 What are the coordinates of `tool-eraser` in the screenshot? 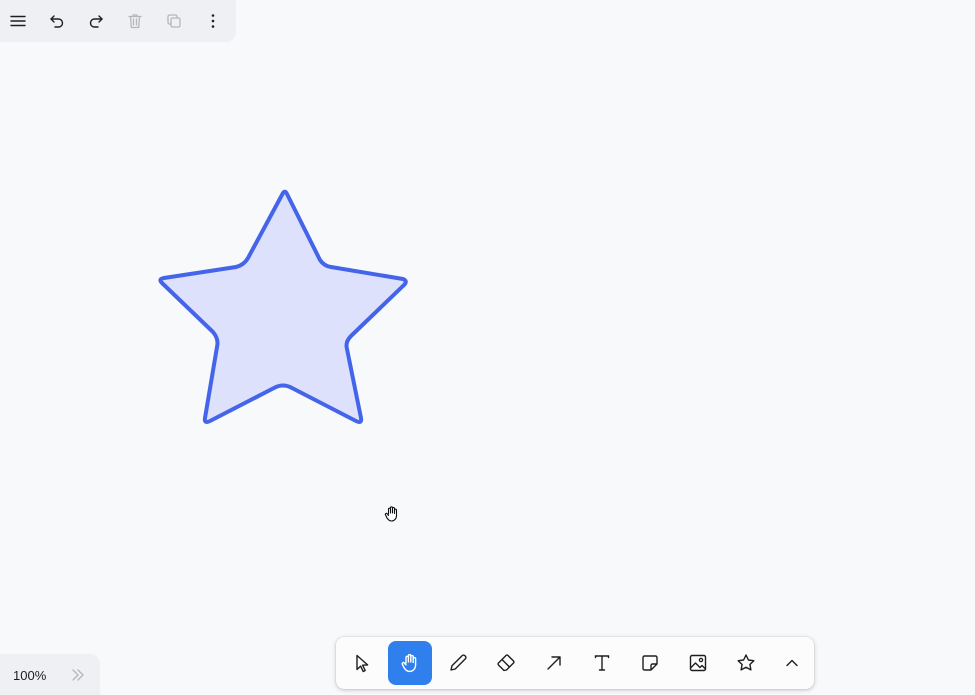 It's located at (506, 663).